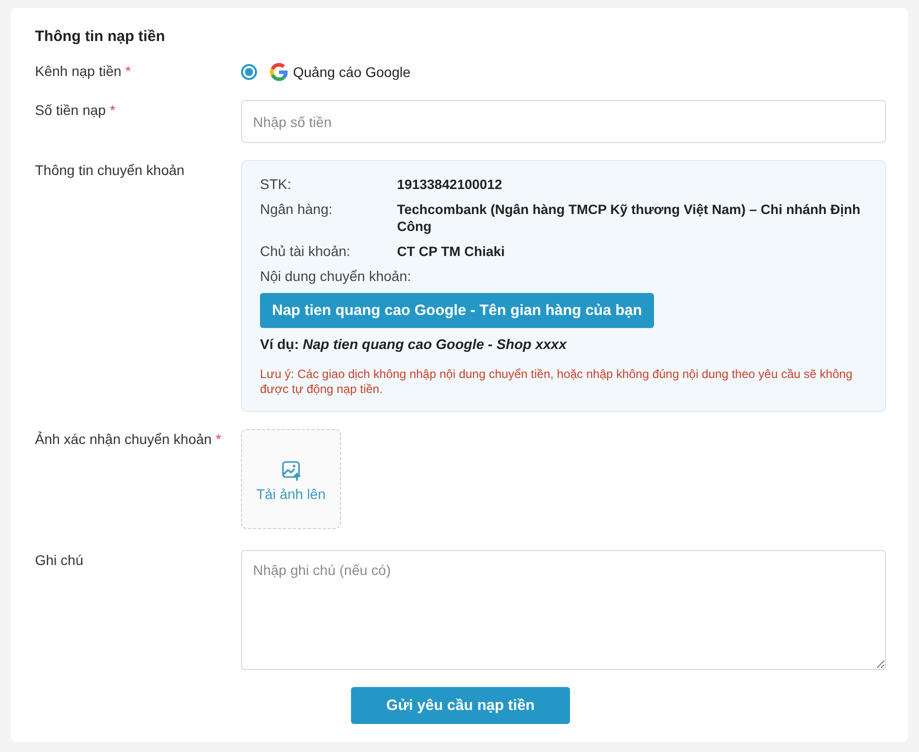 Image resolution: width=919 pixels, height=752 pixels. What do you see at coordinates (109, 170) in the screenshot?
I see `field-label: Thông tin chuyển khoản` at bounding box center [109, 170].